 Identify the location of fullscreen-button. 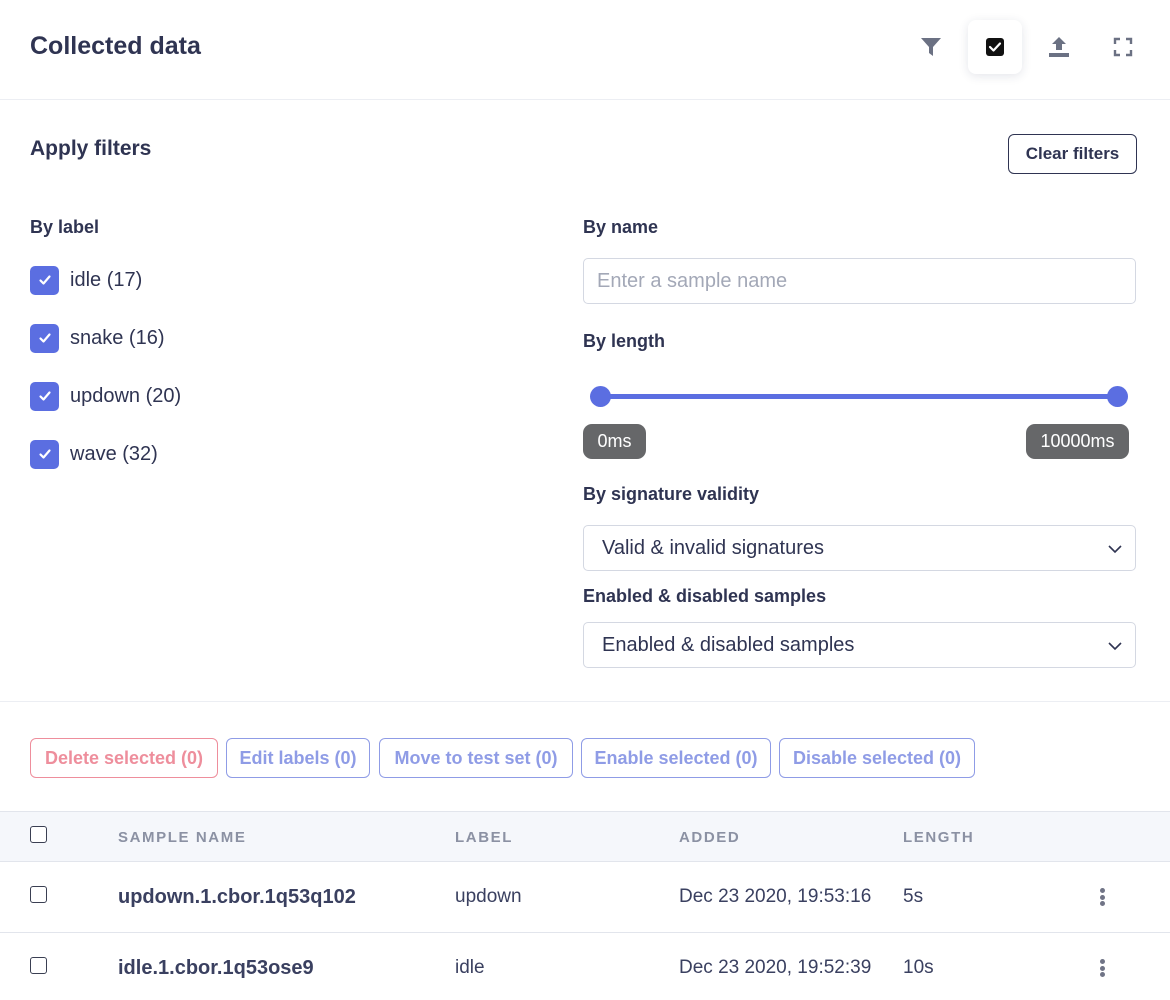
(1123, 47).